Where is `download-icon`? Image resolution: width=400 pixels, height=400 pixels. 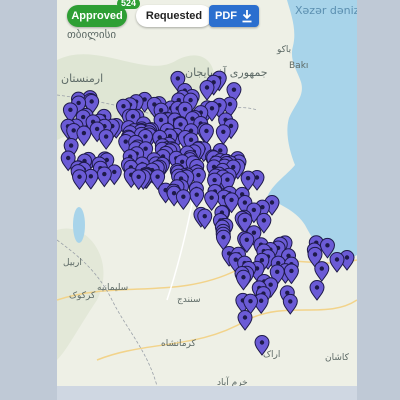
download-icon is located at coordinates (247, 16).